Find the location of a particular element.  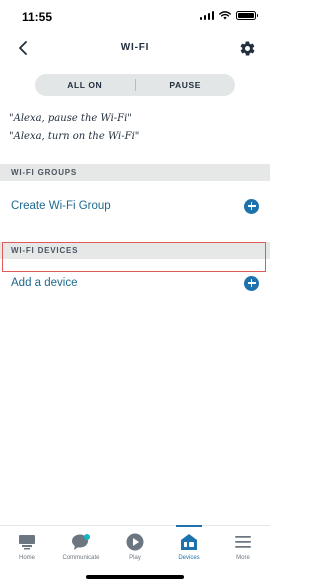

phrase-pause: "Alexa, pause the Wi-Fi" is located at coordinates (70, 118).